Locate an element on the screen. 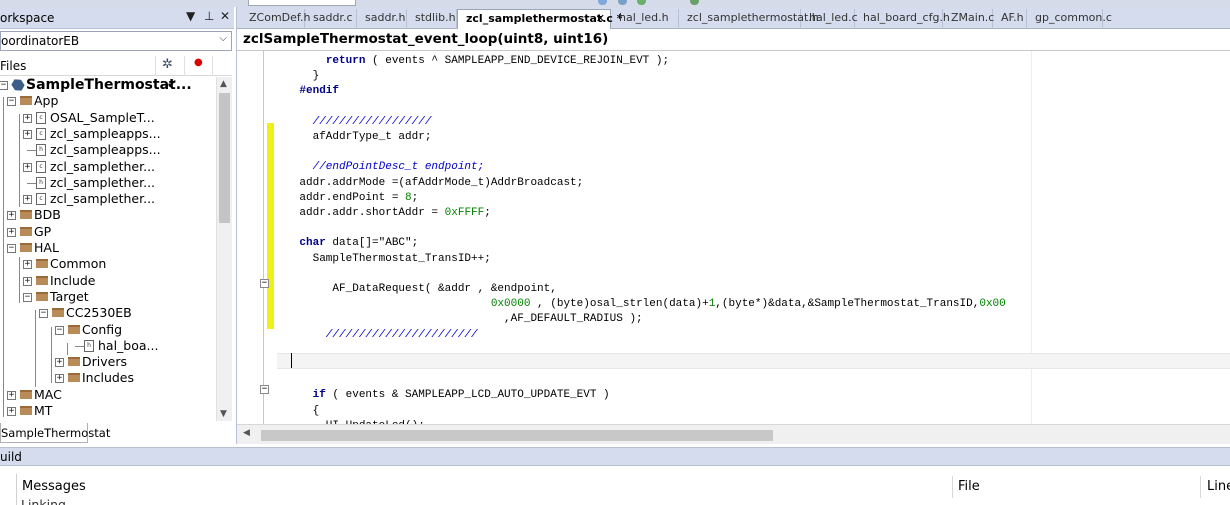 This screenshot has width=1230, height=505. tab-hal-led-h: hal_led.h is located at coordinates (645, 19).